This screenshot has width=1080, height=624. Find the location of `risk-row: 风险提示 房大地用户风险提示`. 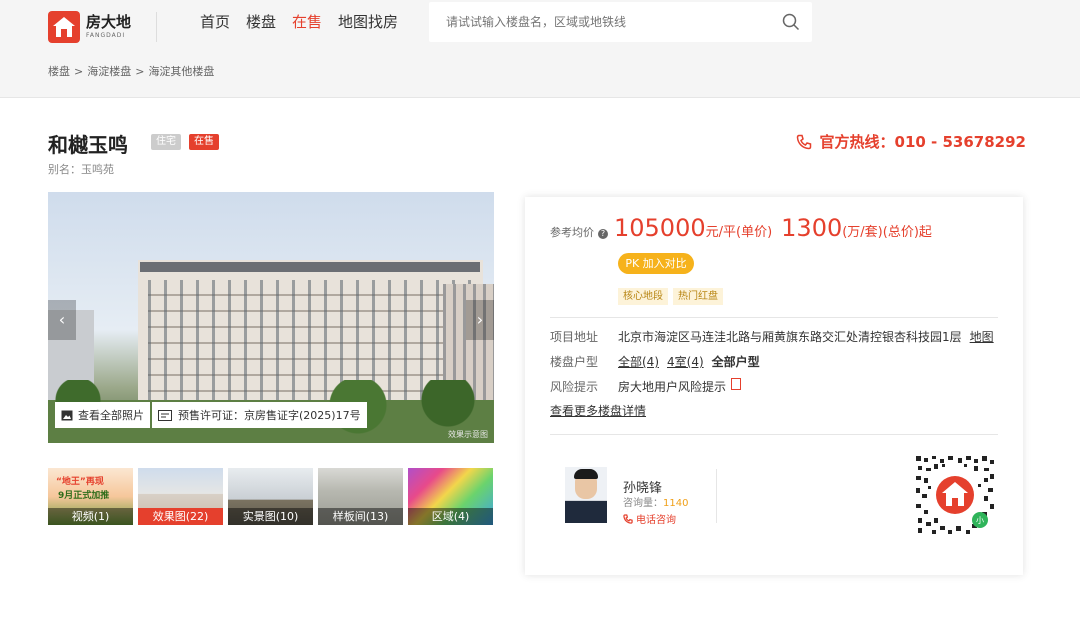

risk-row: 风险提示 房大地用户风险提示 is located at coordinates (646, 386).